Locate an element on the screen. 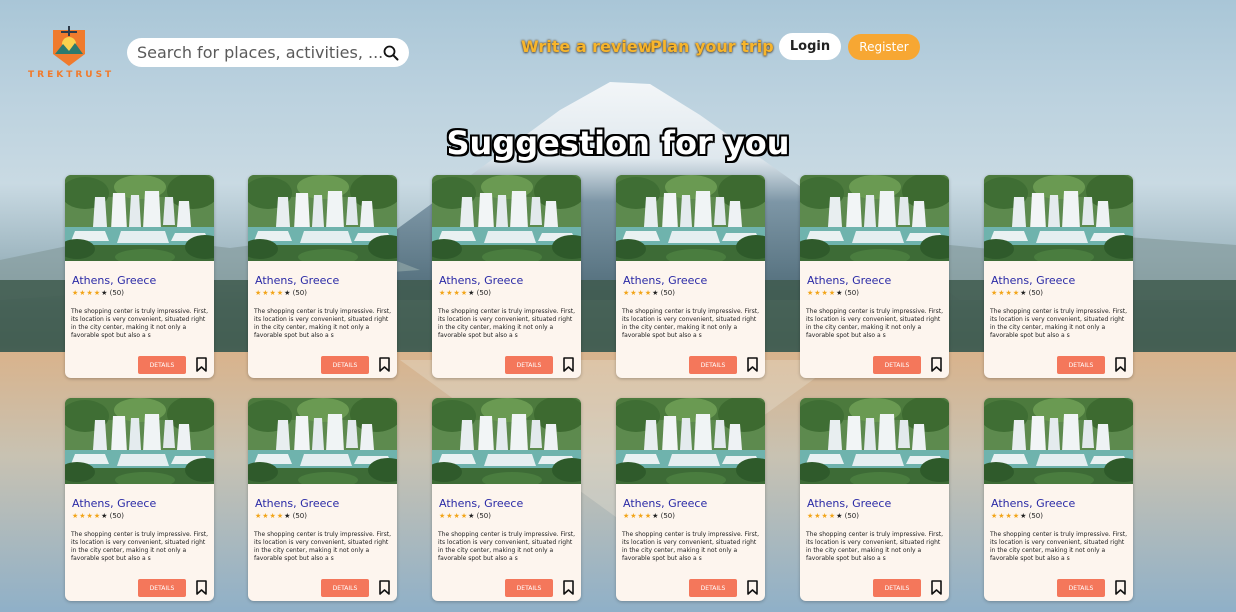 This screenshot has height=612, width=1236. nav-write-review: Write a review is located at coordinates (586, 46).